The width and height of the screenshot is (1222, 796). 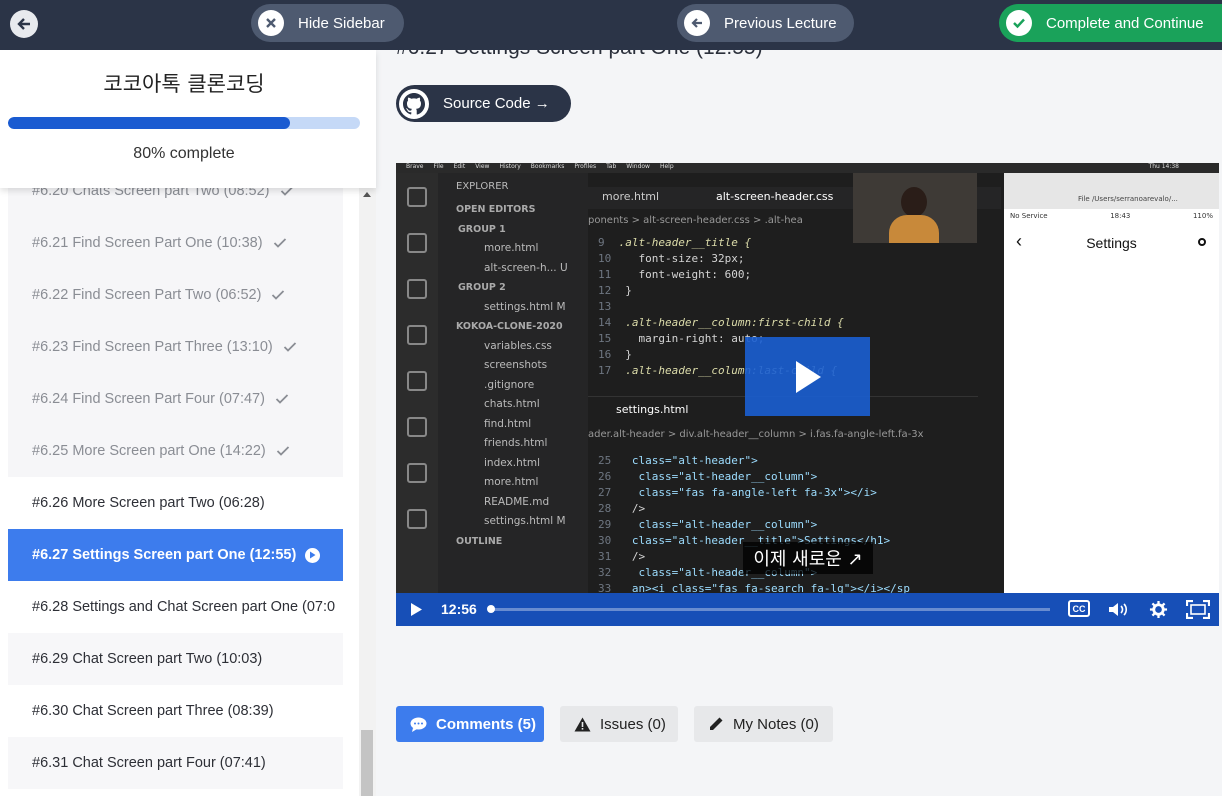 I want to click on play-icon, so click(x=416, y=609).